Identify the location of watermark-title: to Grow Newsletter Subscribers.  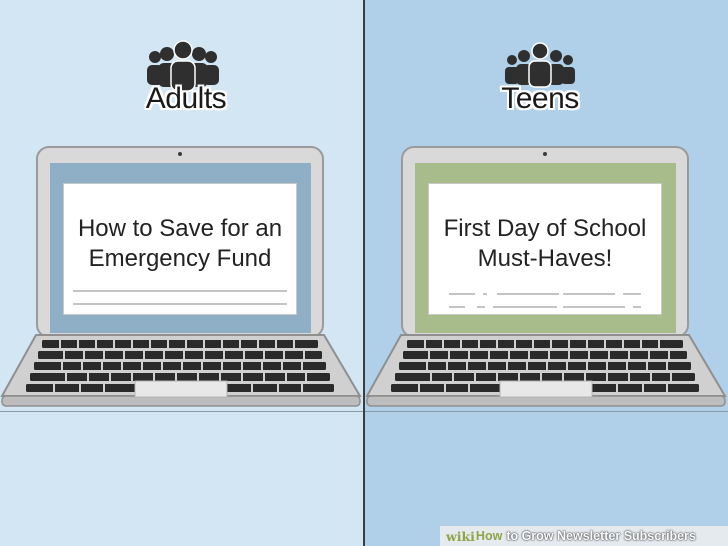
(601, 536).